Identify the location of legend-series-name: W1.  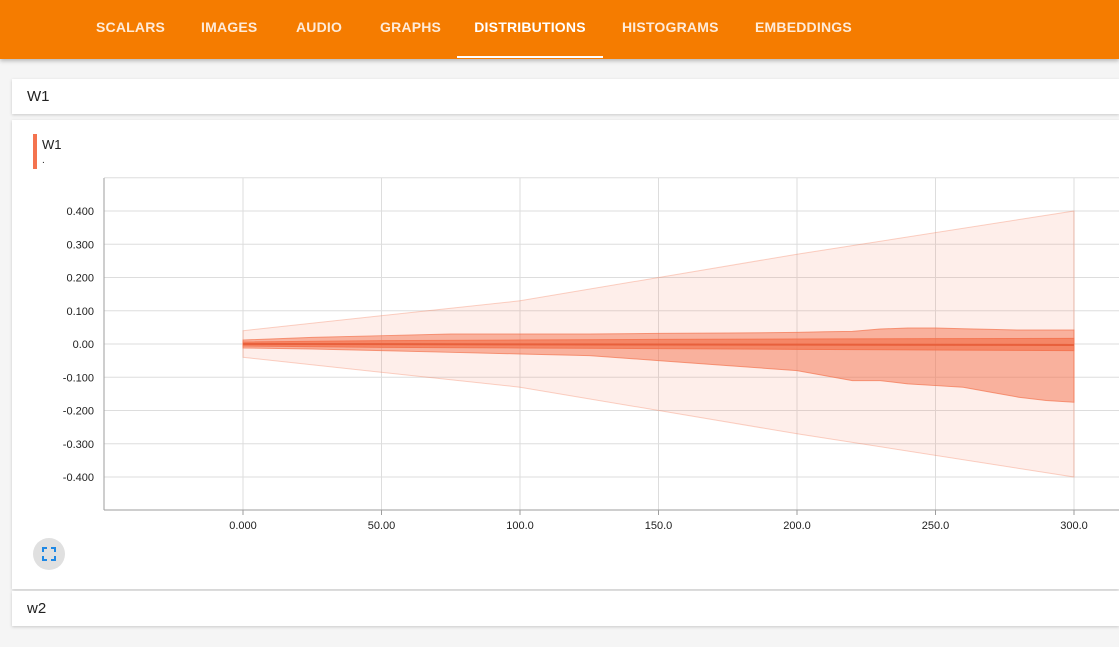
(52, 144).